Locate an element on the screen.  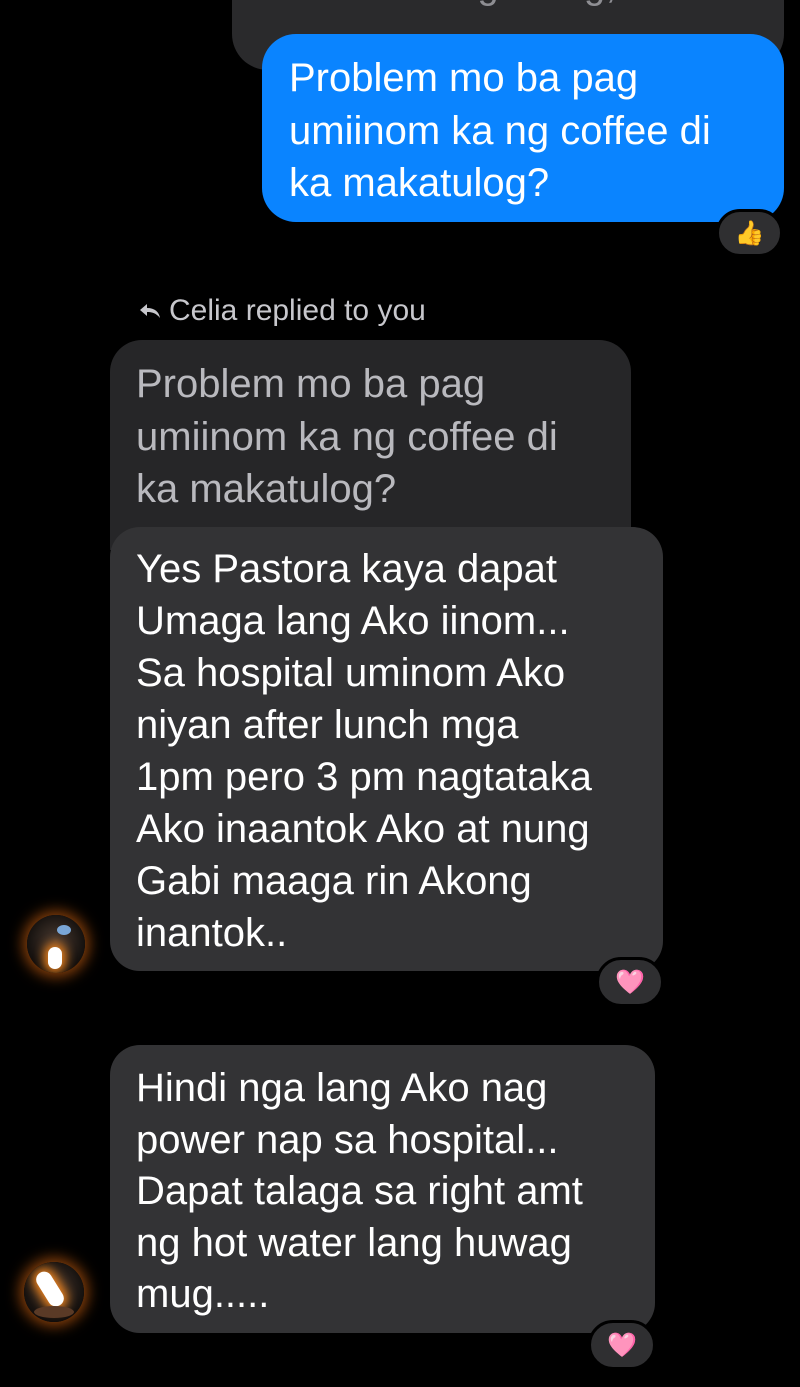
outgoing-message-line: ka makatulog? is located at coordinates (419, 183).